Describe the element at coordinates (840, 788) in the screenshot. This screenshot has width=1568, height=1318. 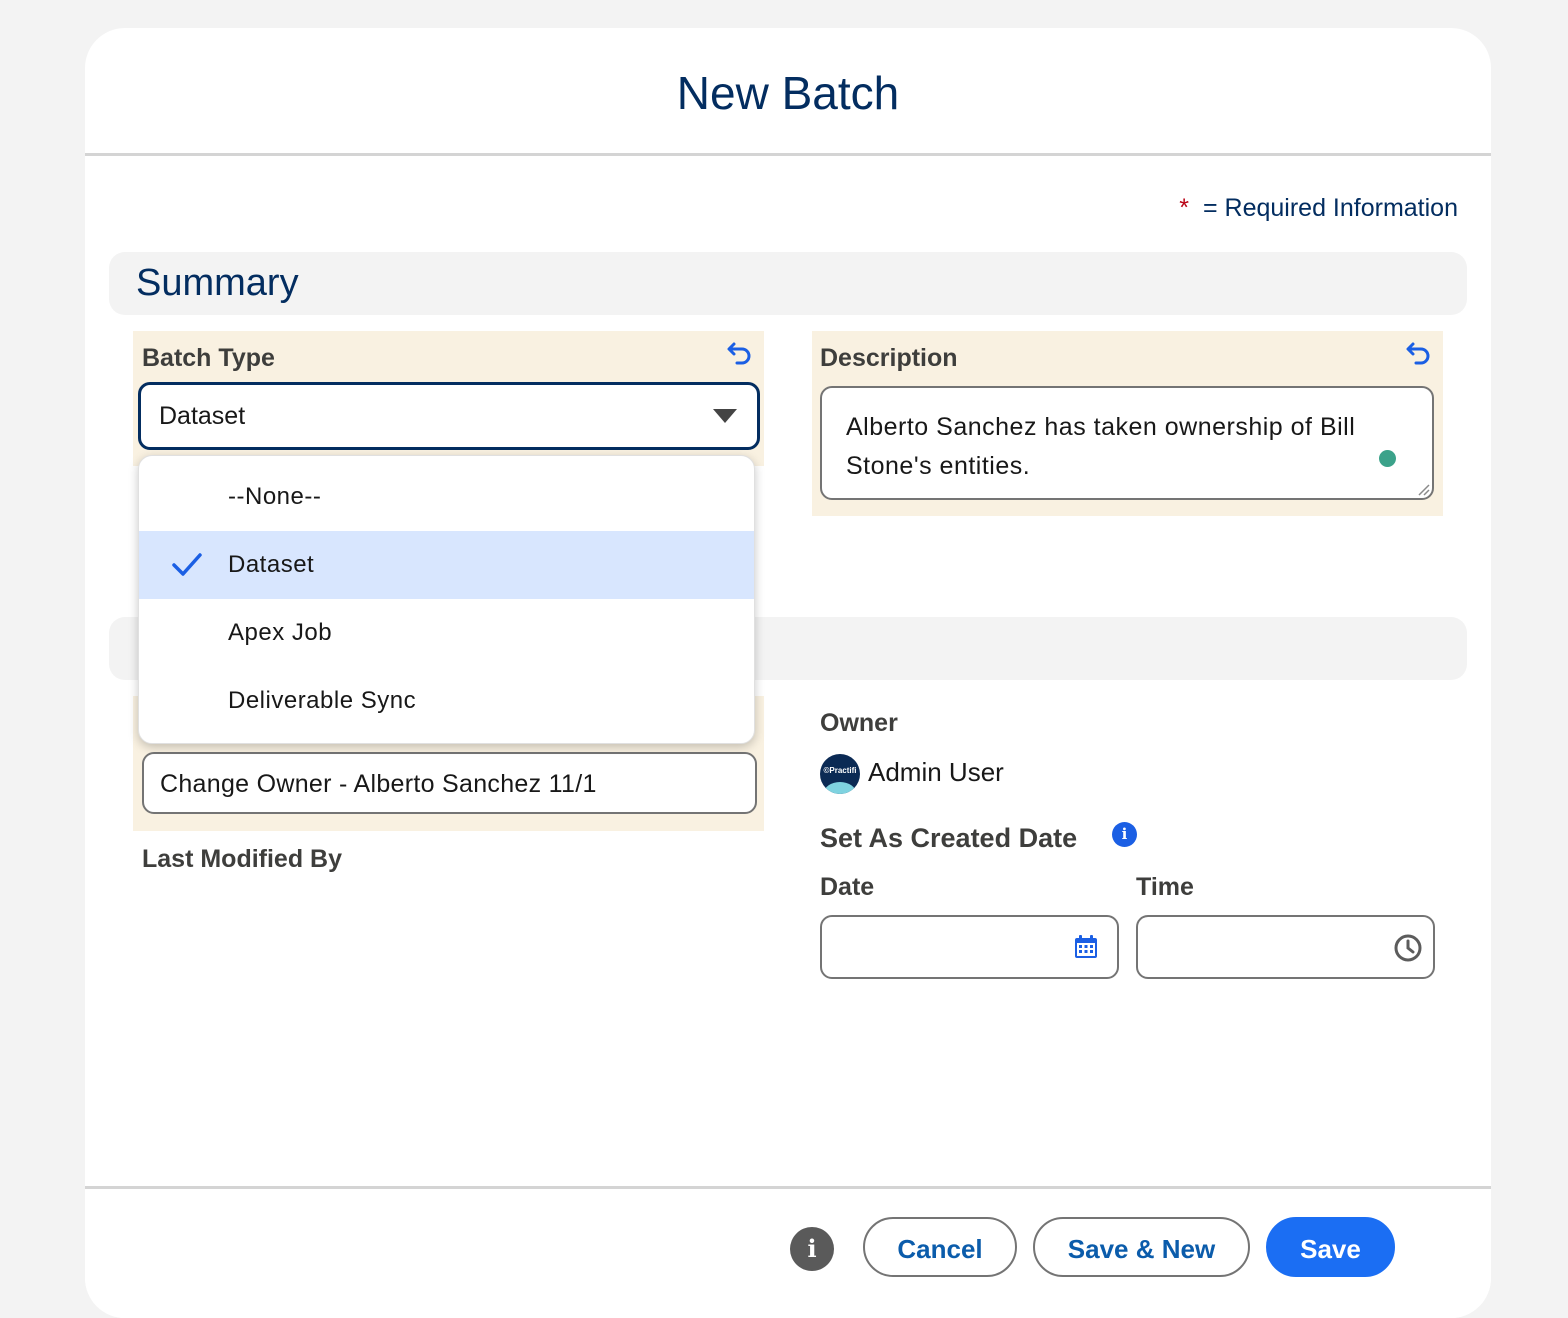
I see `avatar-globe` at that location.